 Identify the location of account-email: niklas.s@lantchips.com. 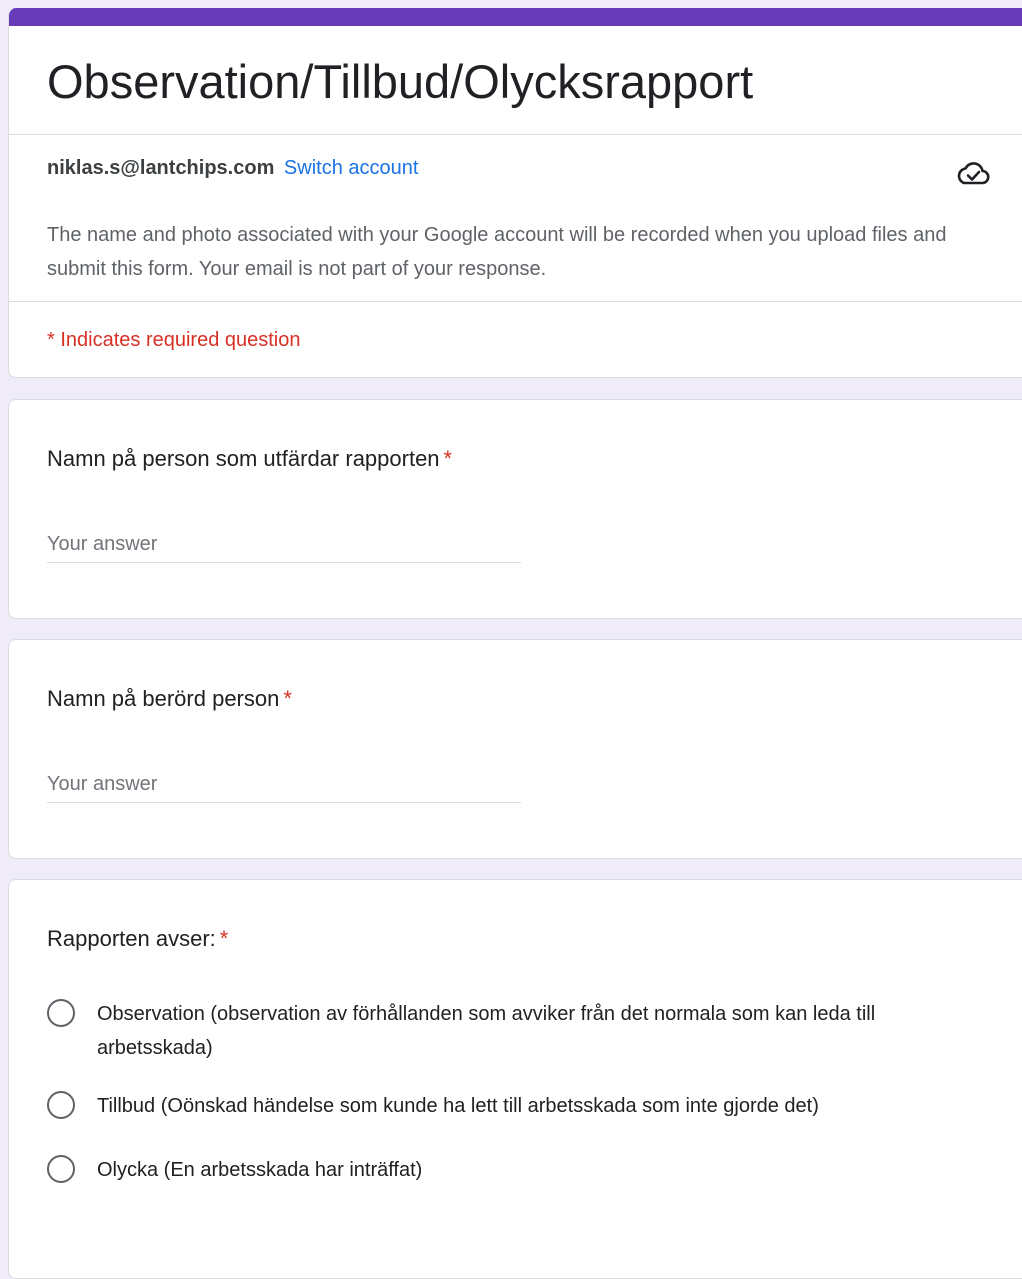
(161, 168).